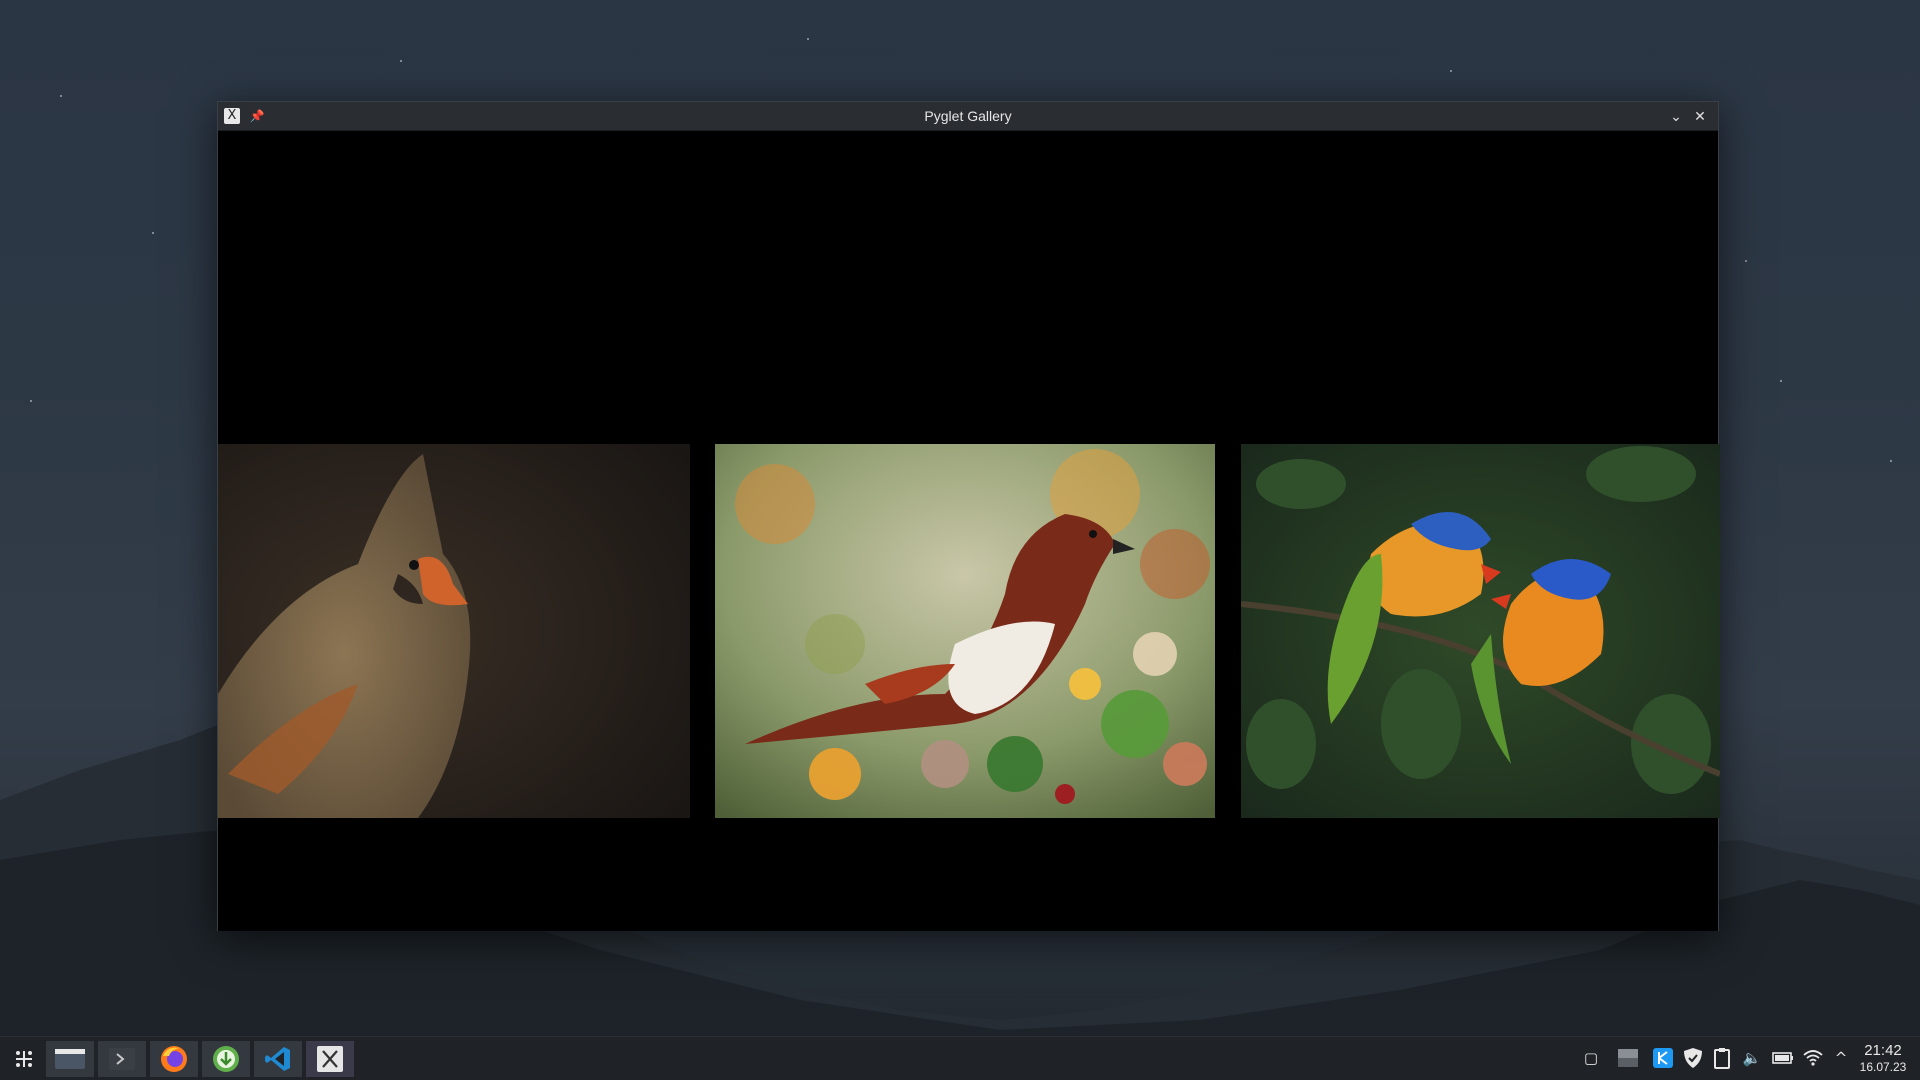  I want to click on pager-icon, so click(1628, 1058).